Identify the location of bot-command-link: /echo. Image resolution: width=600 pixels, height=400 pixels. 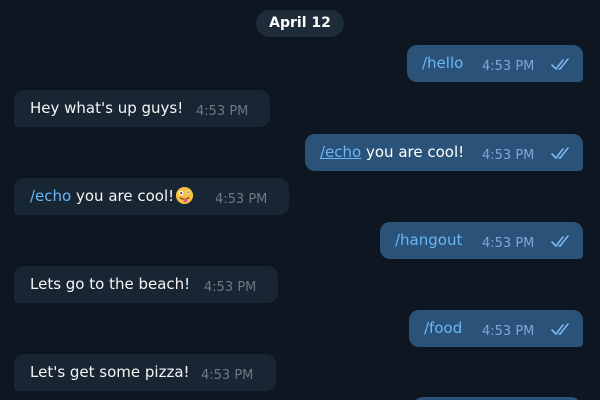
(340, 152).